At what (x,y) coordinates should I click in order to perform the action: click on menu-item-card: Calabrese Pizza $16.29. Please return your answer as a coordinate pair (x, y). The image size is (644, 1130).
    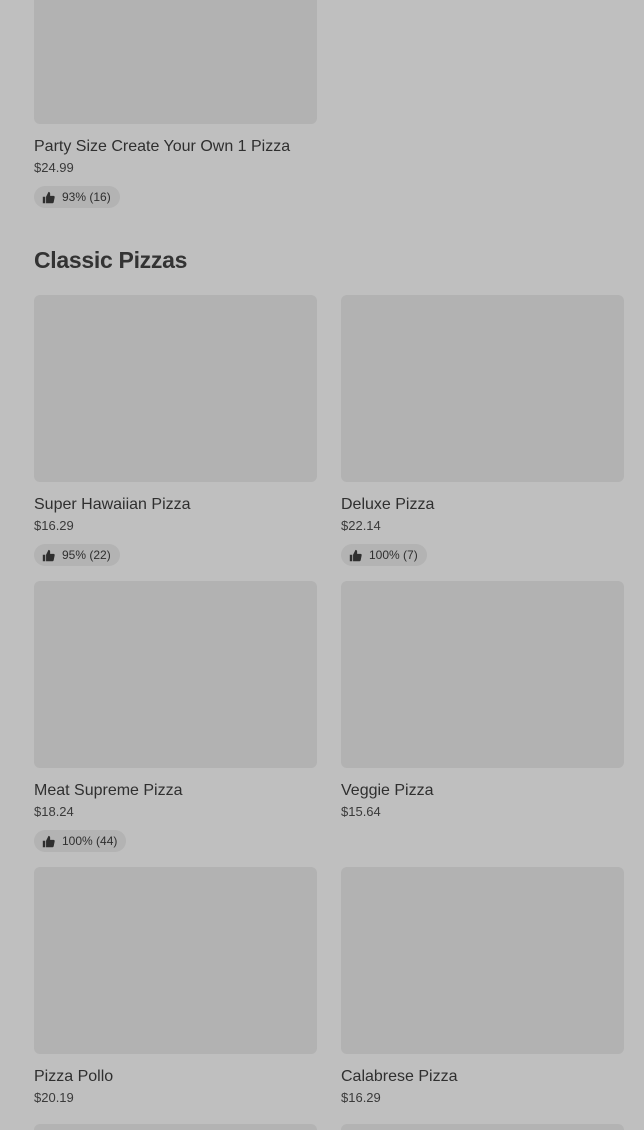
    Looking at the image, I should click on (482, 986).